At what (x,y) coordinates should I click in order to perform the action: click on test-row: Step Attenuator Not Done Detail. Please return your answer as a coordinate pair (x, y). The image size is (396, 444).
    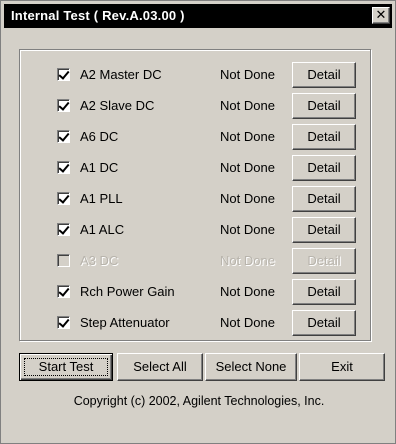
    Looking at the image, I should click on (196, 323).